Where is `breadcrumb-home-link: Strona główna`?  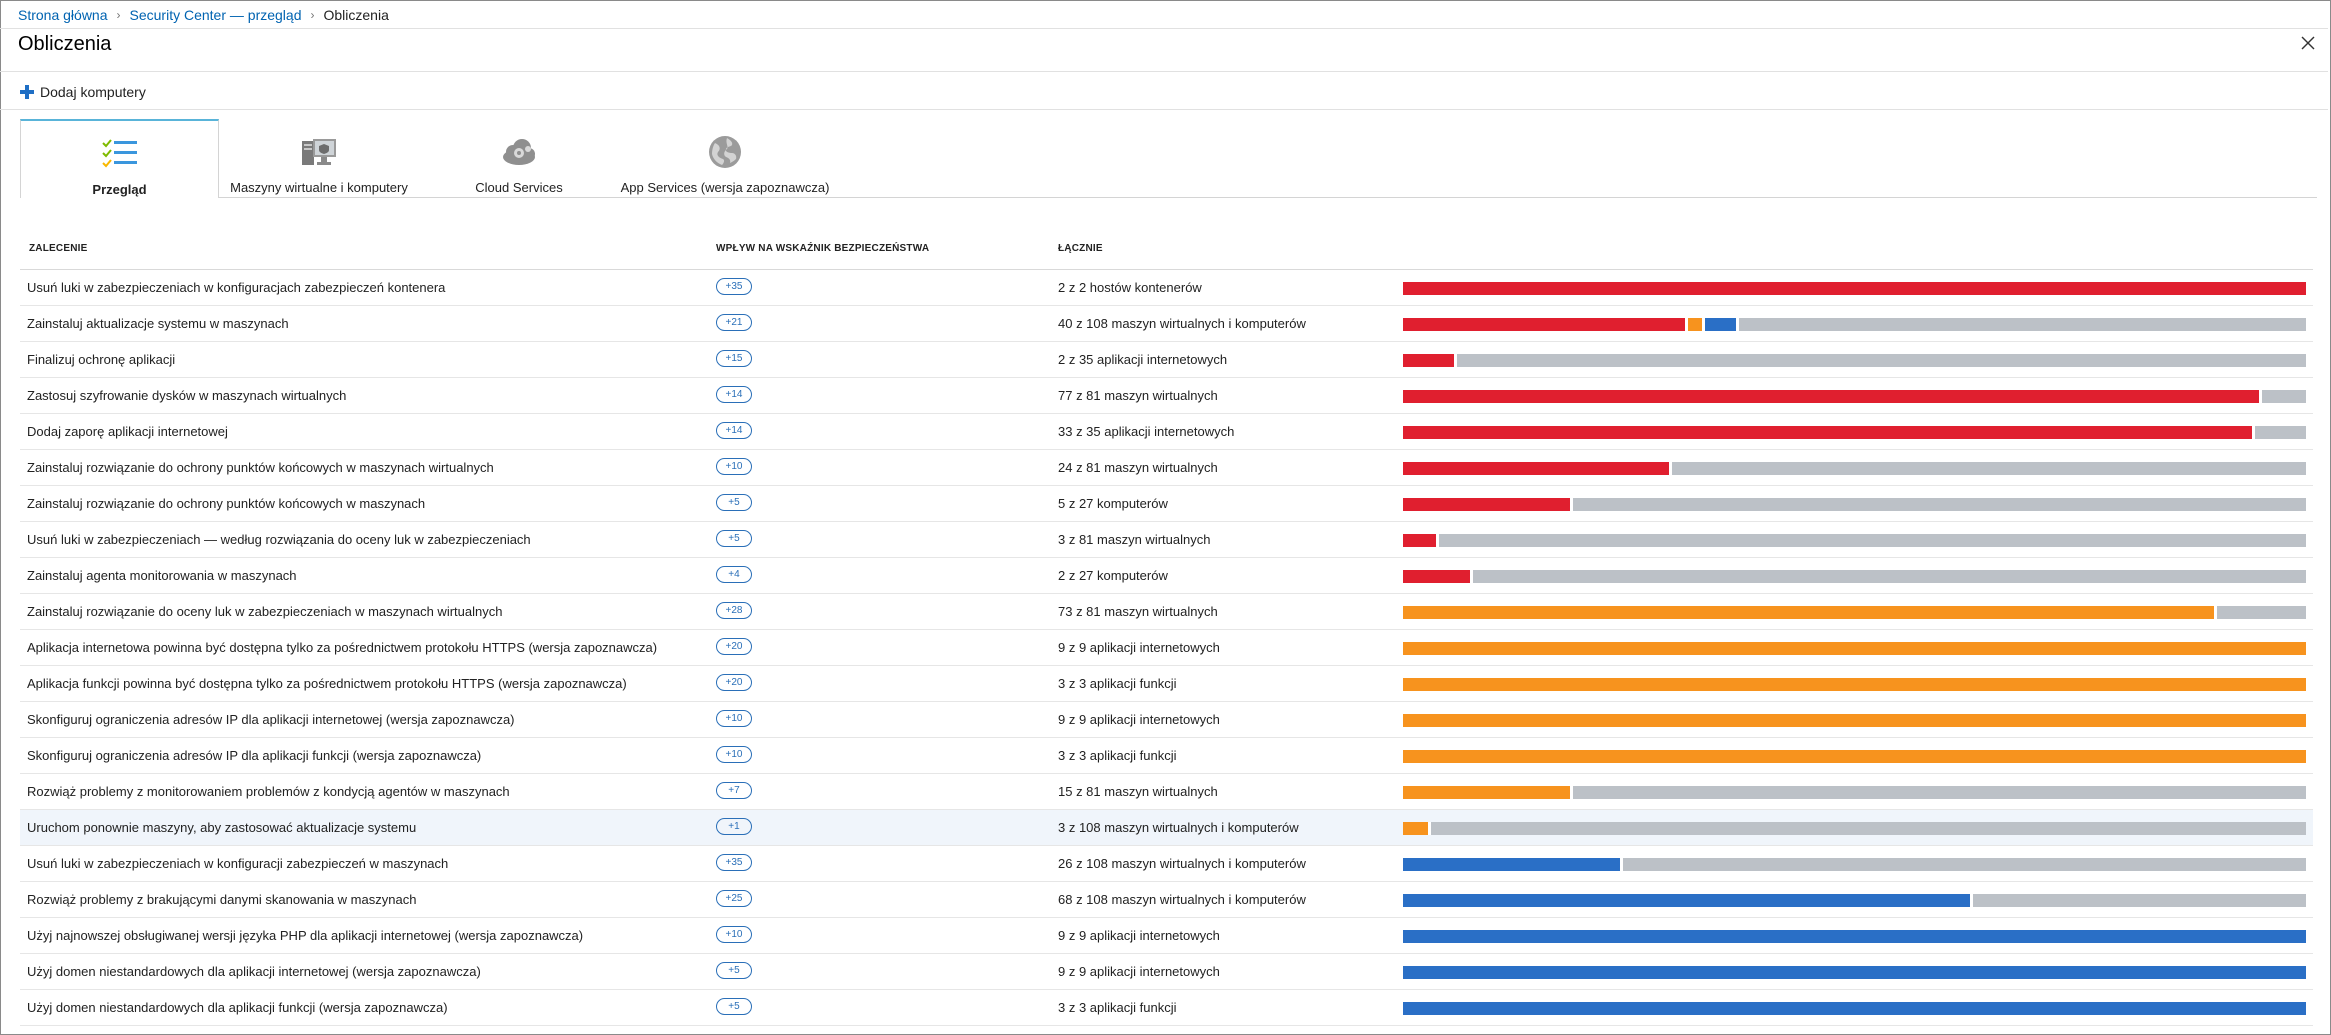 breadcrumb-home-link: Strona główna is located at coordinates (63, 15).